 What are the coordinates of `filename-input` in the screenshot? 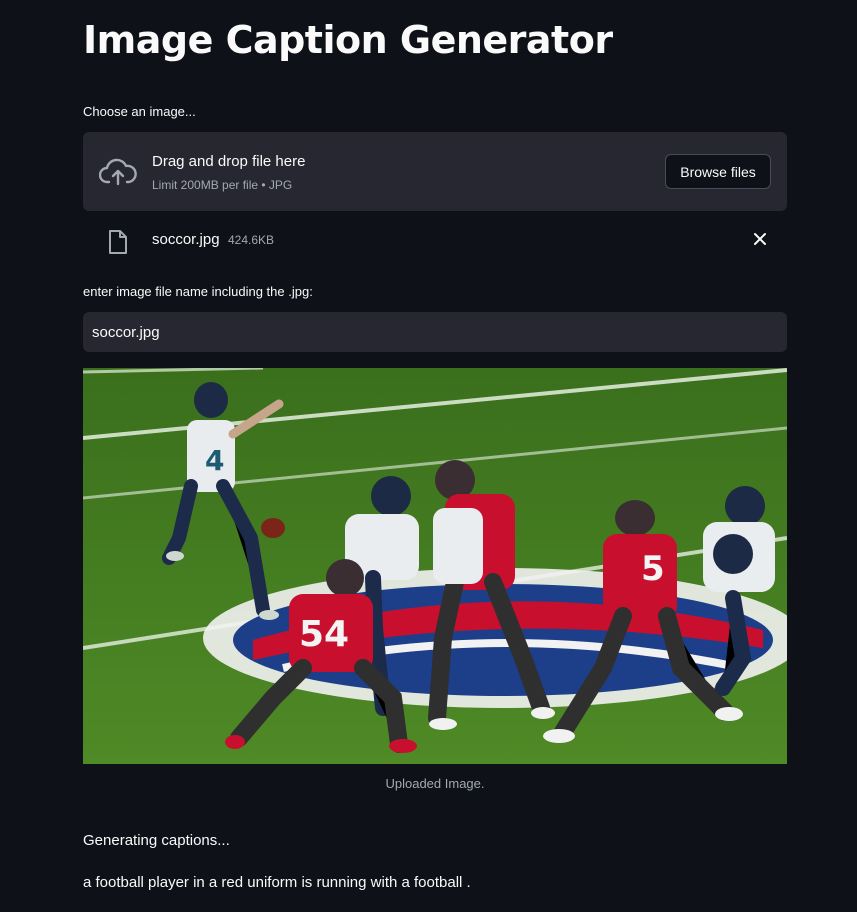 It's located at (435, 332).